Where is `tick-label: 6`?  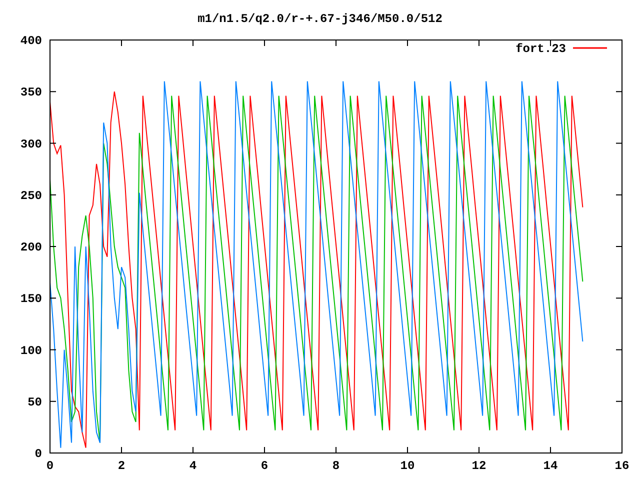
tick-label: 6 is located at coordinates (264, 466).